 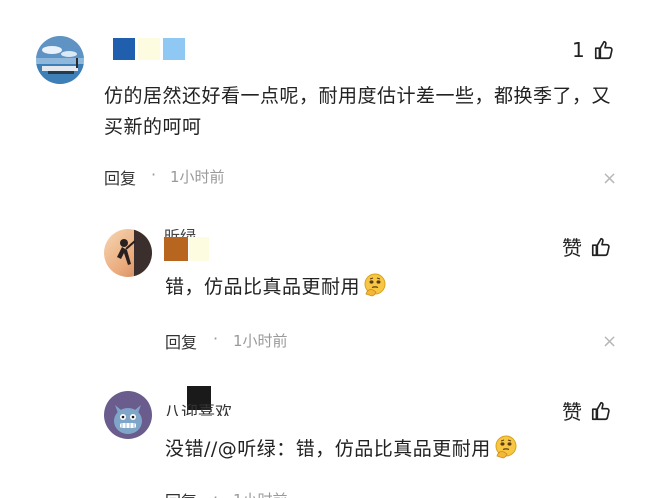 I want to click on landscape-avatar-image, so click(x=60, y=60).